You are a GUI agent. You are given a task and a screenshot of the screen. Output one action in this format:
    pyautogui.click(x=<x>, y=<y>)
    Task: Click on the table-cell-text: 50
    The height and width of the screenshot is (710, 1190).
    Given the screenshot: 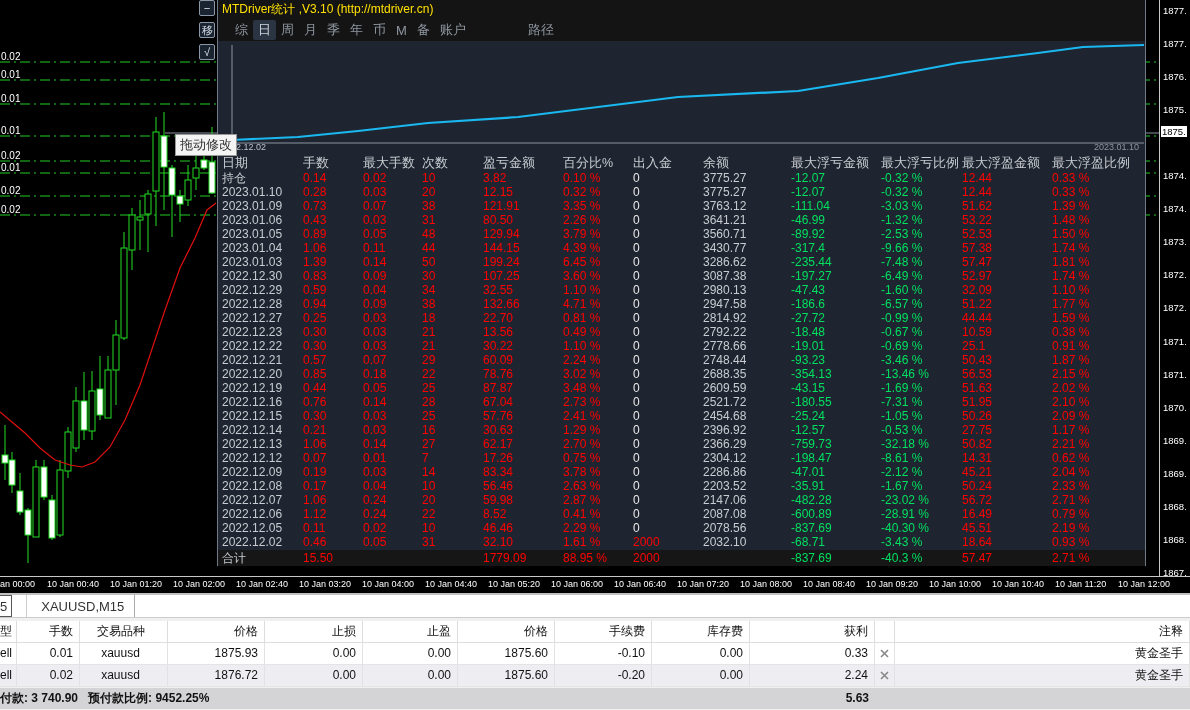 What is the action you would take?
    pyautogui.click(x=429, y=262)
    